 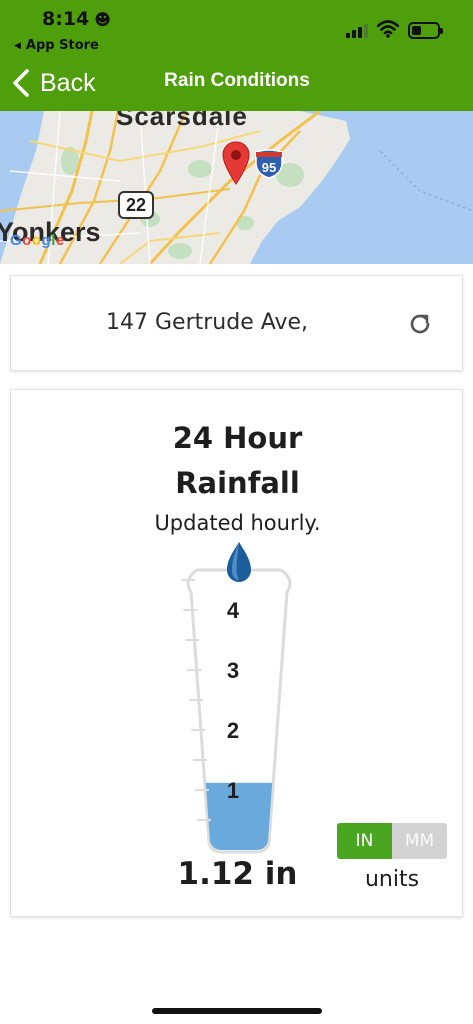 I want to click on return-to-app-store-link: ◀ App Store, so click(x=56, y=45).